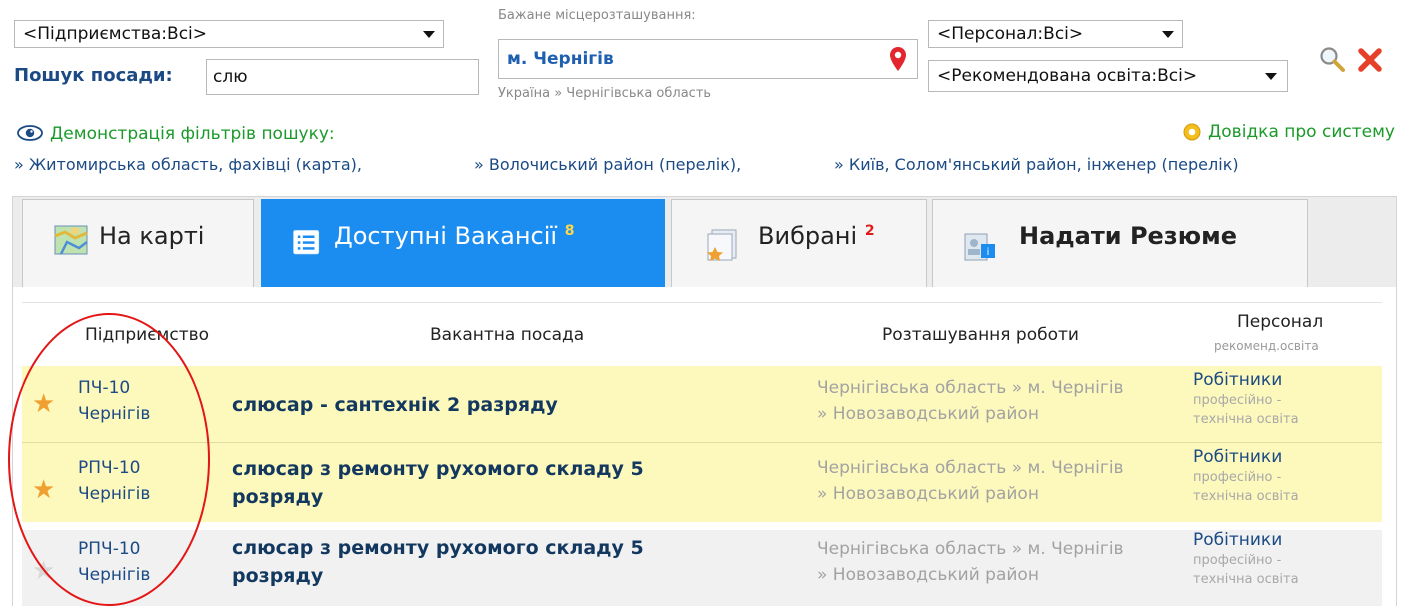 This screenshot has height=606, width=1412. Describe the element at coordinates (342, 77) in the screenshot. I see `search-input: слю` at that location.